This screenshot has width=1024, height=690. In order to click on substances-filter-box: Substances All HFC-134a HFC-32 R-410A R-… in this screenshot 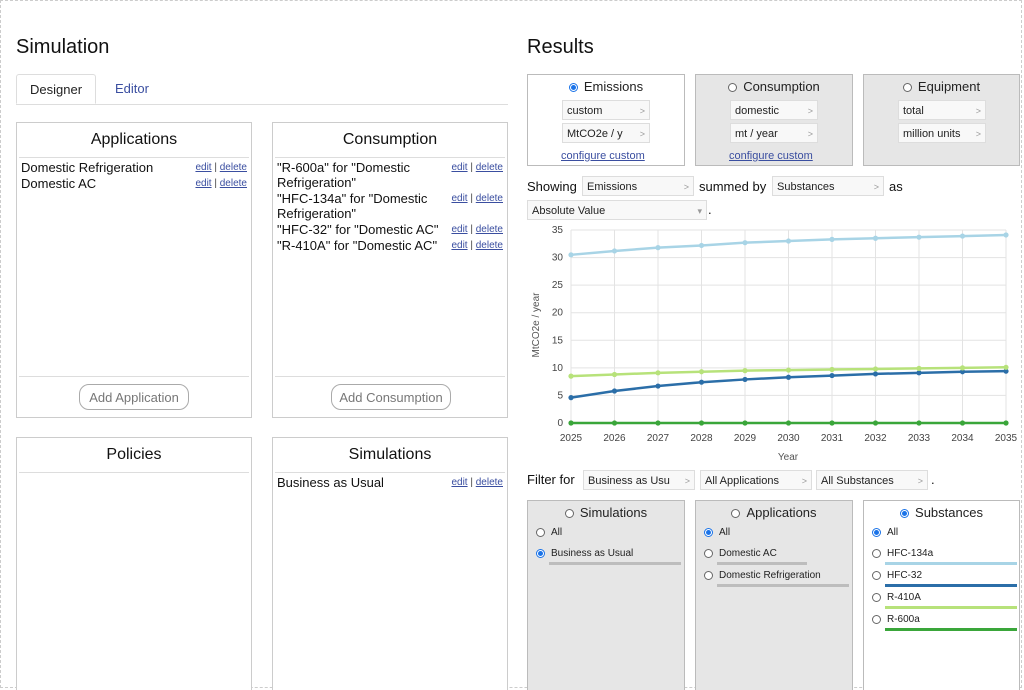, I will do `click(941, 595)`.